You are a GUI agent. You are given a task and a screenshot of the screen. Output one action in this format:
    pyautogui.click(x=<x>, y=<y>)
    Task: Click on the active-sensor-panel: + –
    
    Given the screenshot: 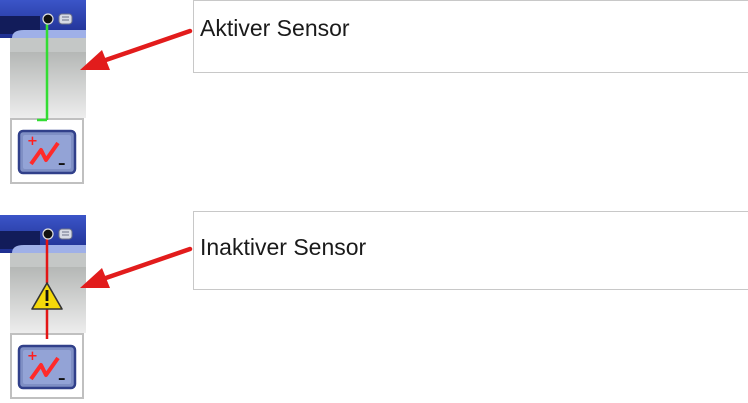 What is the action you would take?
    pyautogui.click(x=43, y=94)
    